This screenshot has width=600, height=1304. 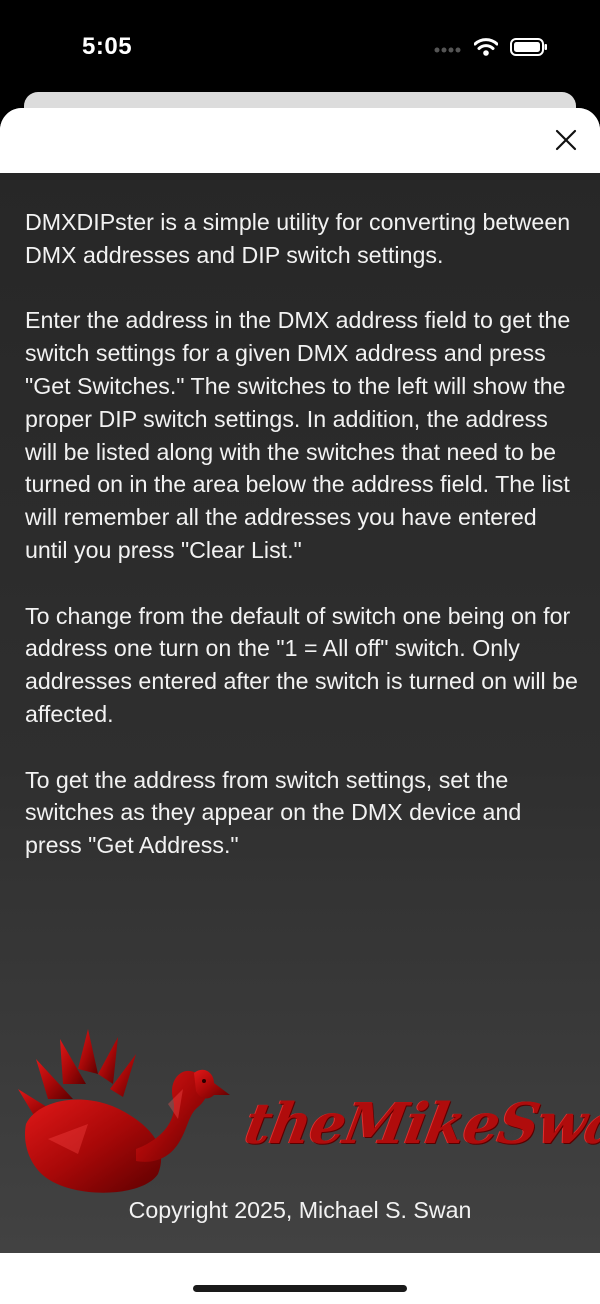 I want to click on copyright-text: Copyright 2025, Michael S. Swan, so click(x=300, y=1210).